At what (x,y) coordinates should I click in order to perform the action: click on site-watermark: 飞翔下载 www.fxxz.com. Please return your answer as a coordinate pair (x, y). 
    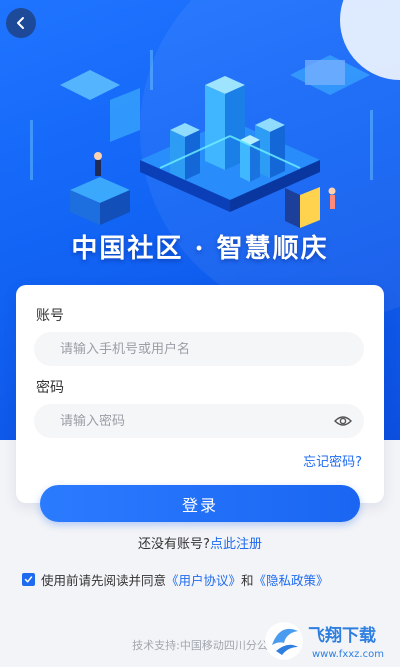
    Looking at the image, I should click on (324, 641).